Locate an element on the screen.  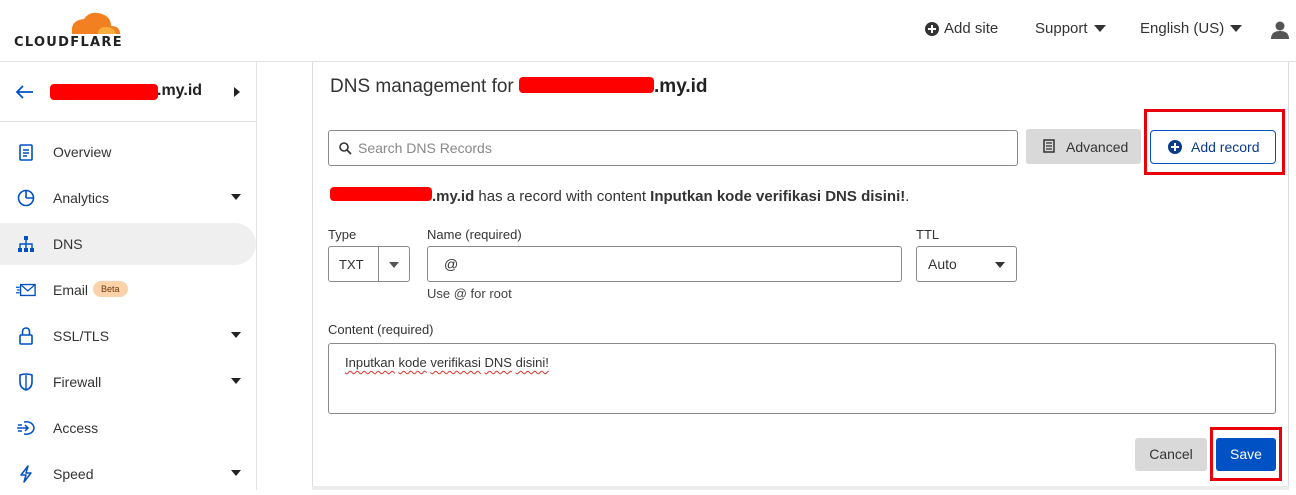
zone-domain-suffix: .my.id is located at coordinates (180, 90).